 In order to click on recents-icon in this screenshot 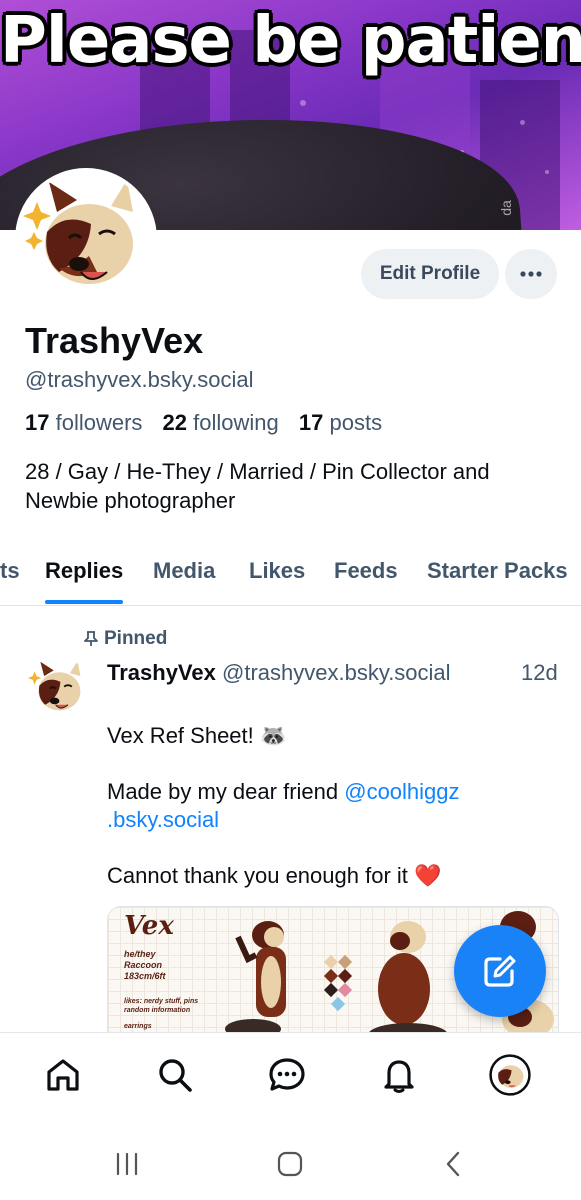, I will do `click(127, 1164)`.